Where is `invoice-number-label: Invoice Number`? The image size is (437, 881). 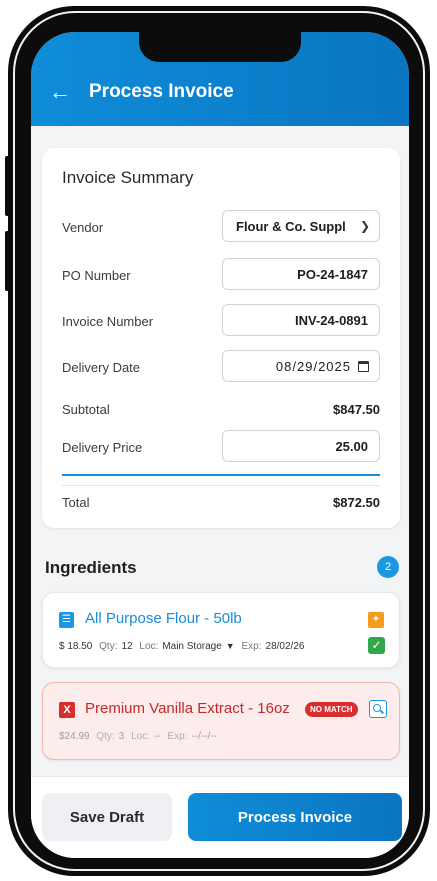 invoice-number-label: Invoice Number is located at coordinates (108, 321).